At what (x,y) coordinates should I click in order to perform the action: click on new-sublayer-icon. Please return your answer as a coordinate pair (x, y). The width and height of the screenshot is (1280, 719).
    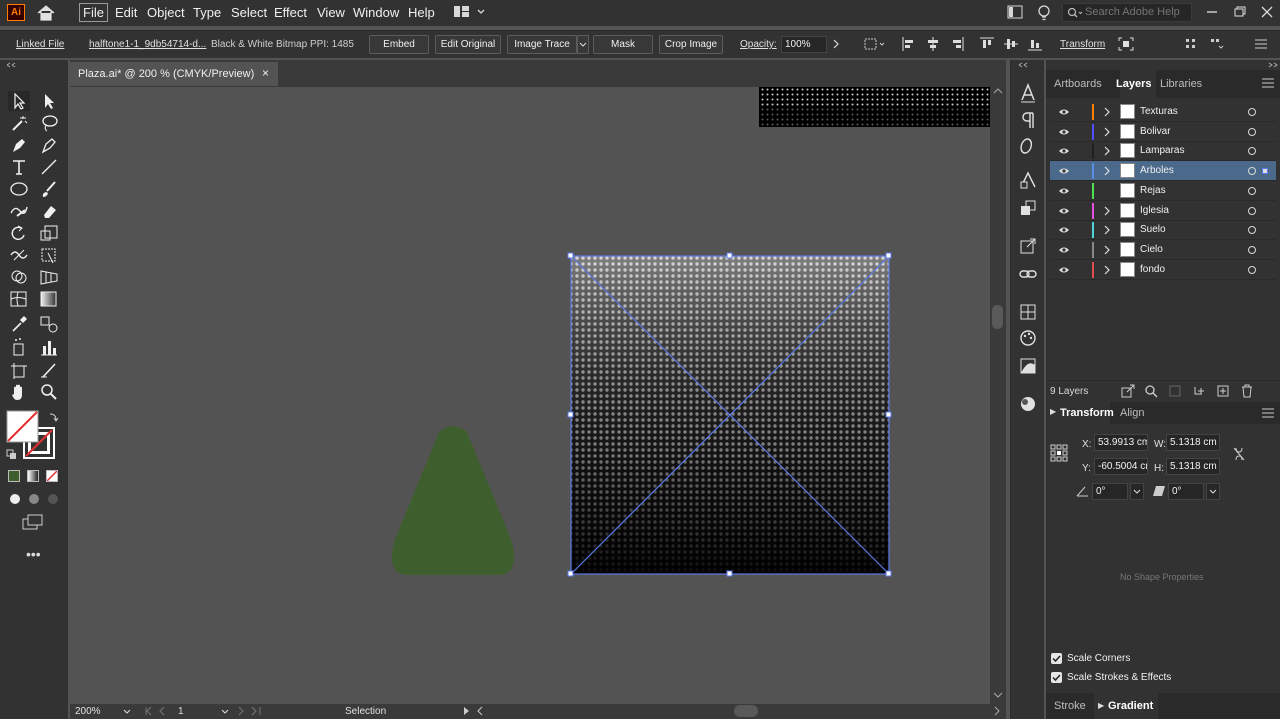
    Looking at the image, I should click on (1199, 391).